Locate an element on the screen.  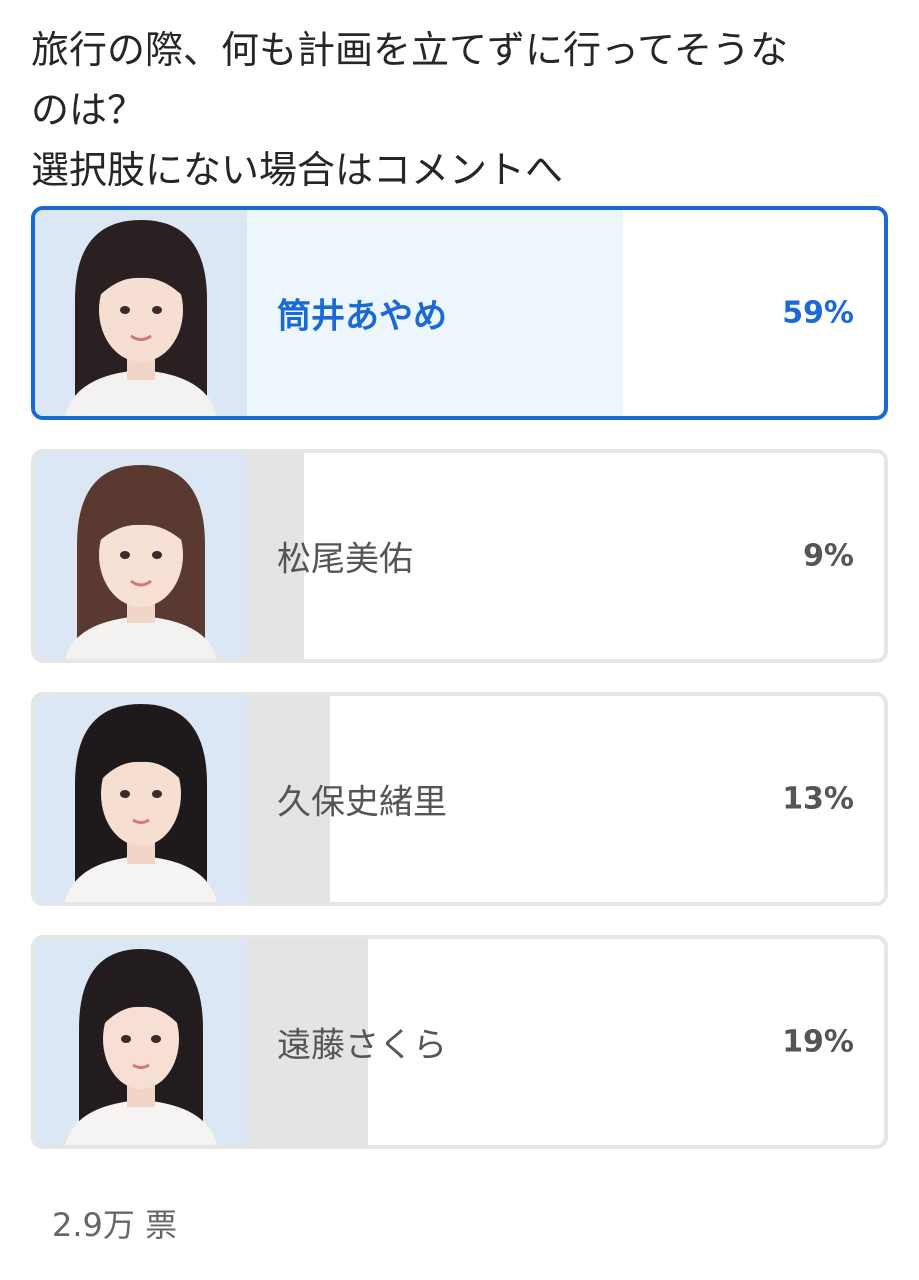
poll-question-line-3: 選択肢にない場合はコメントへ is located at coordinates (297, 170).